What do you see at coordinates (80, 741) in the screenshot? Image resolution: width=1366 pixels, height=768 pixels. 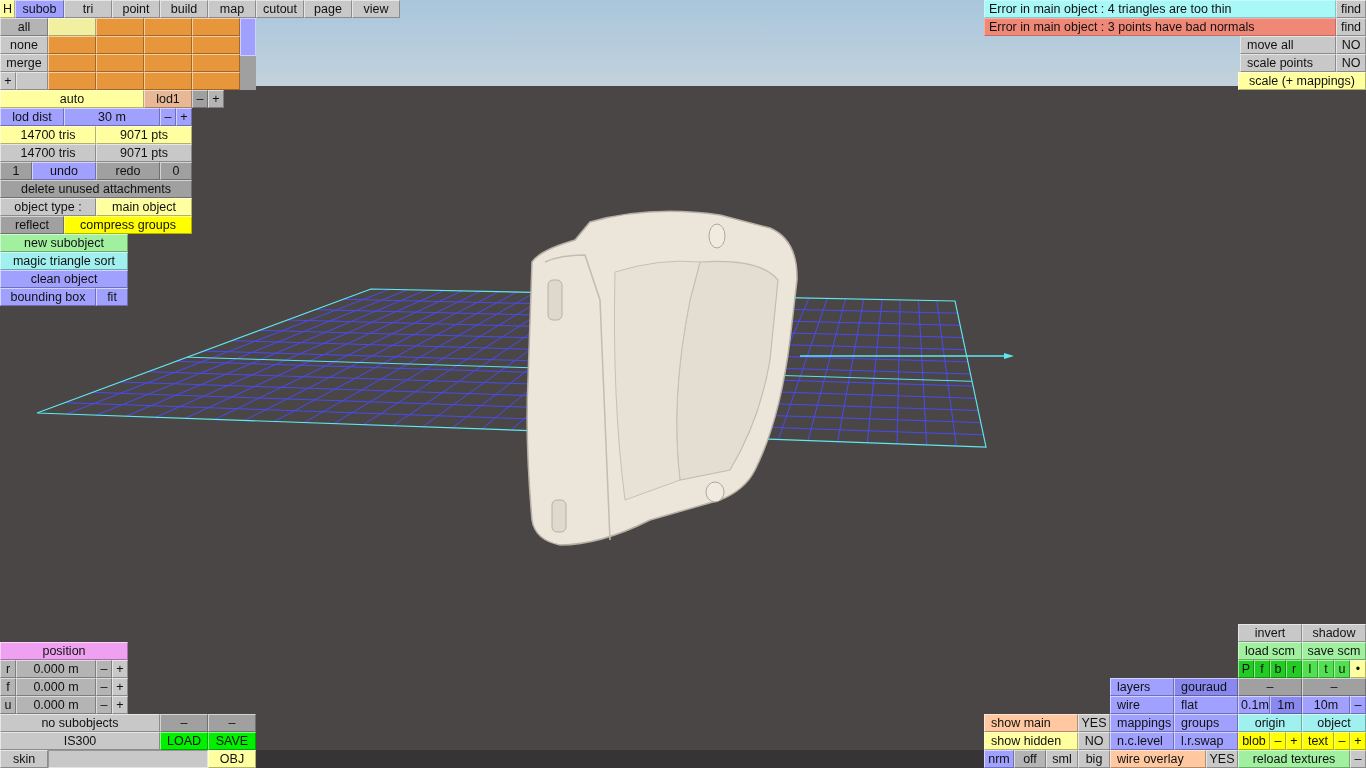 I see `panel-button: IS300` at bounding box center [80, 741].